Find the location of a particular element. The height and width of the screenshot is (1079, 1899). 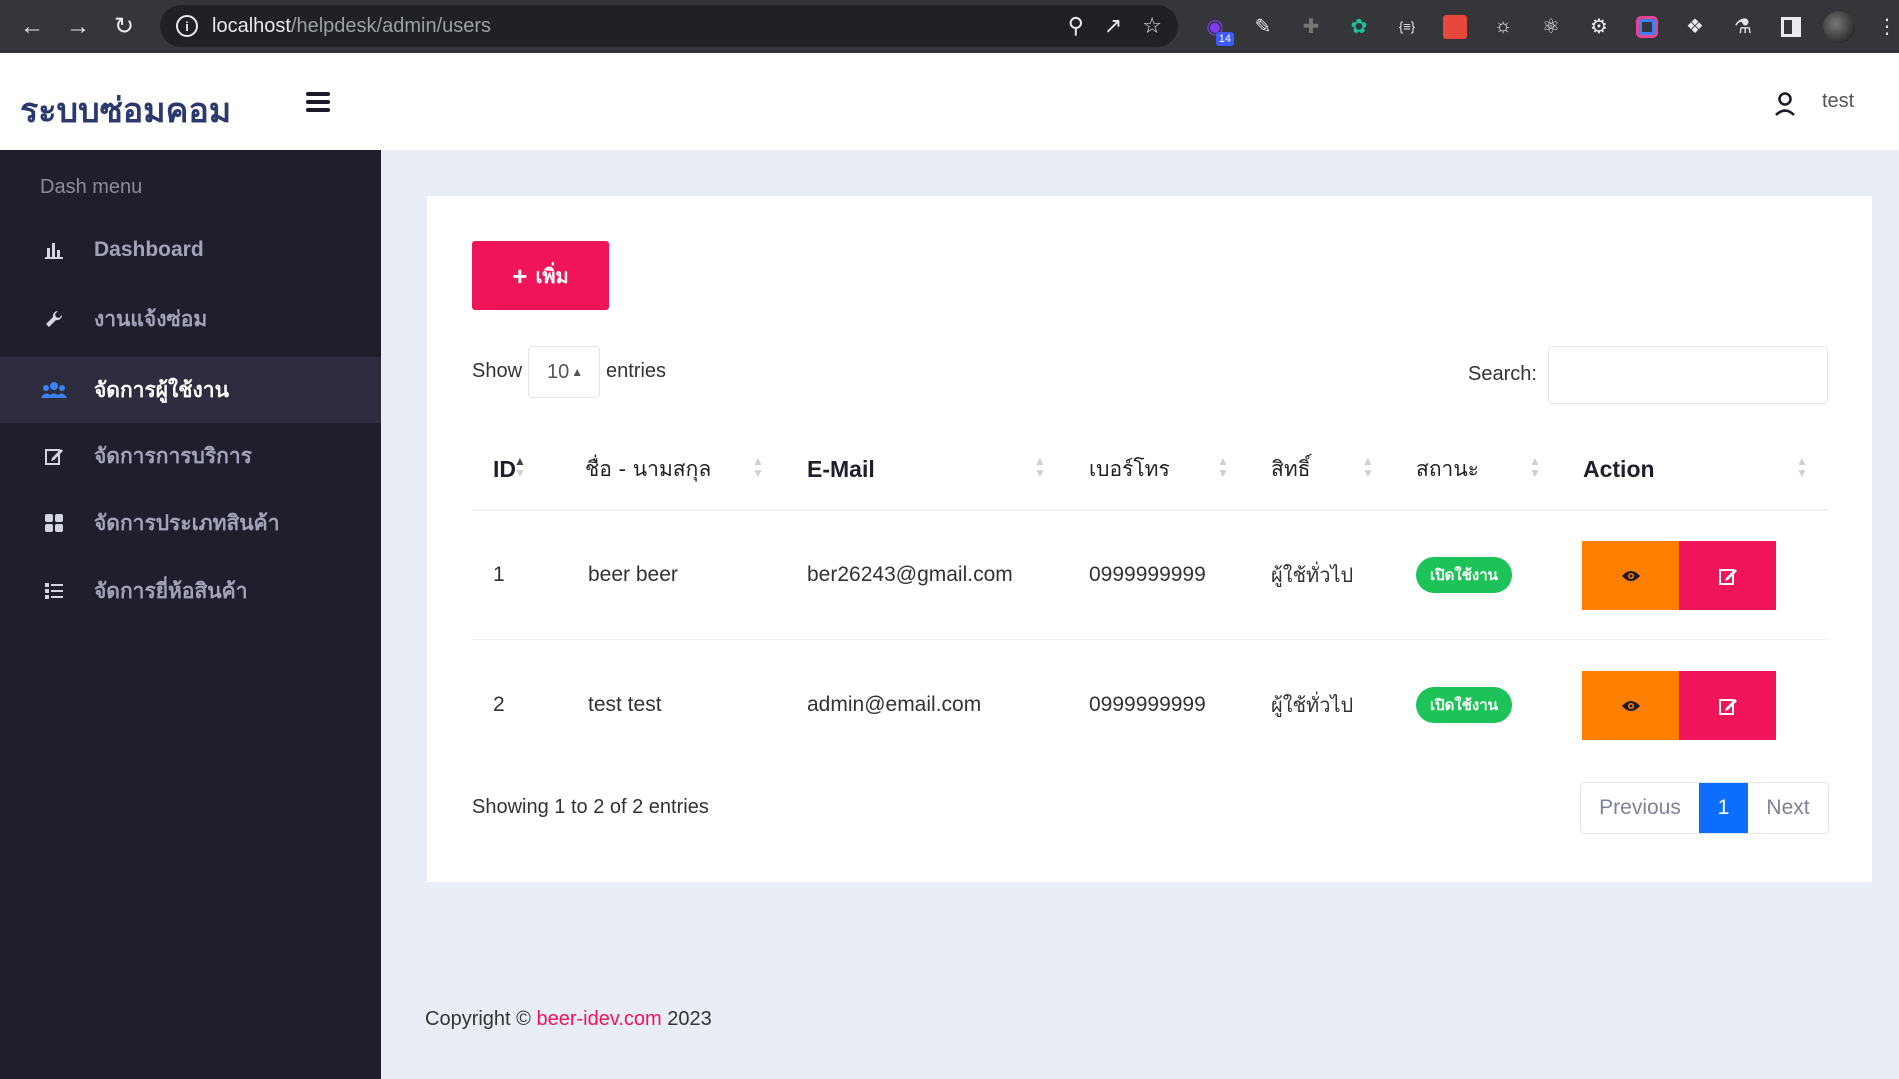

page-footer: Copyright © beer-idev.com 2023 is located at coordinates (568, 1019).